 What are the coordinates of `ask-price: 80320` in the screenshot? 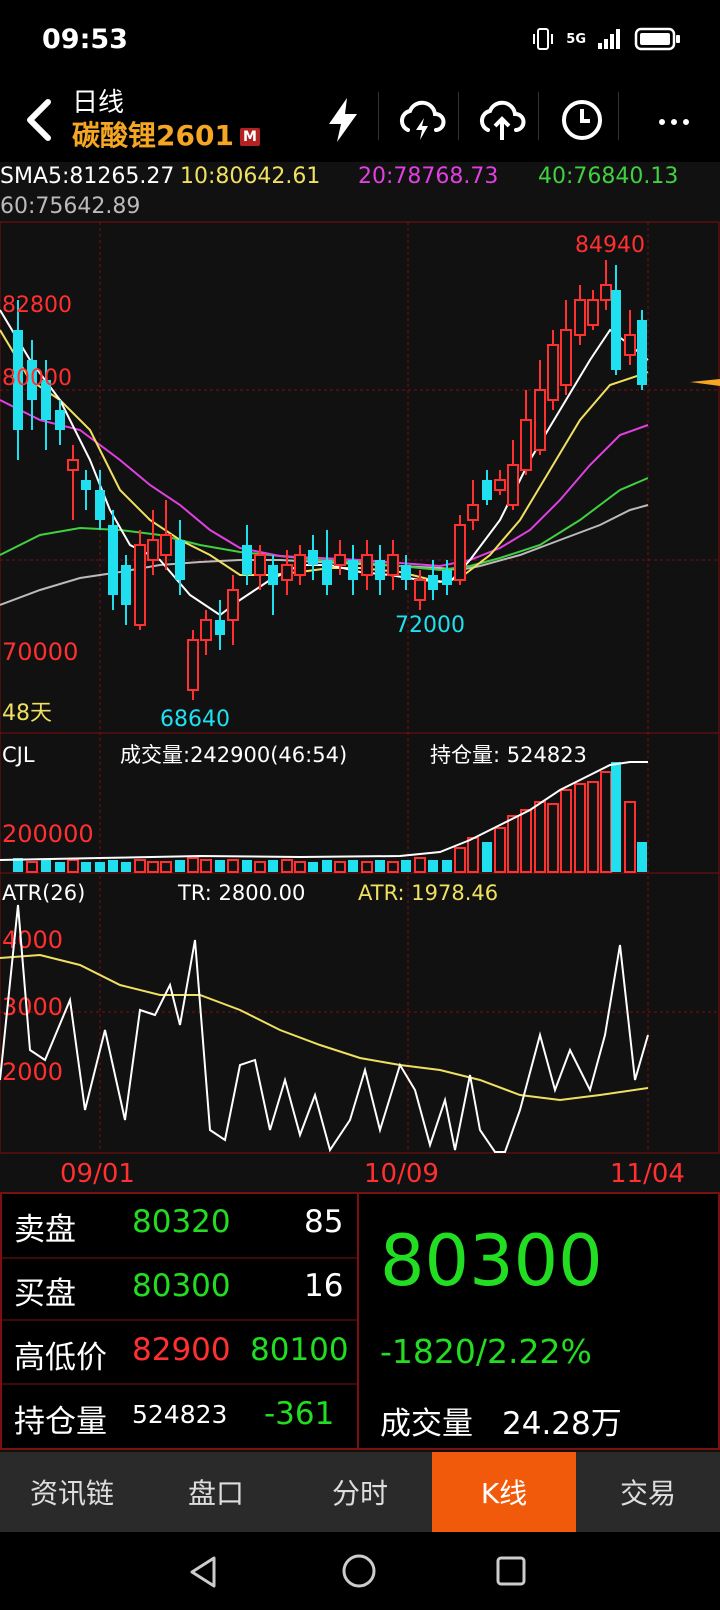 It's located at (181, 1222).